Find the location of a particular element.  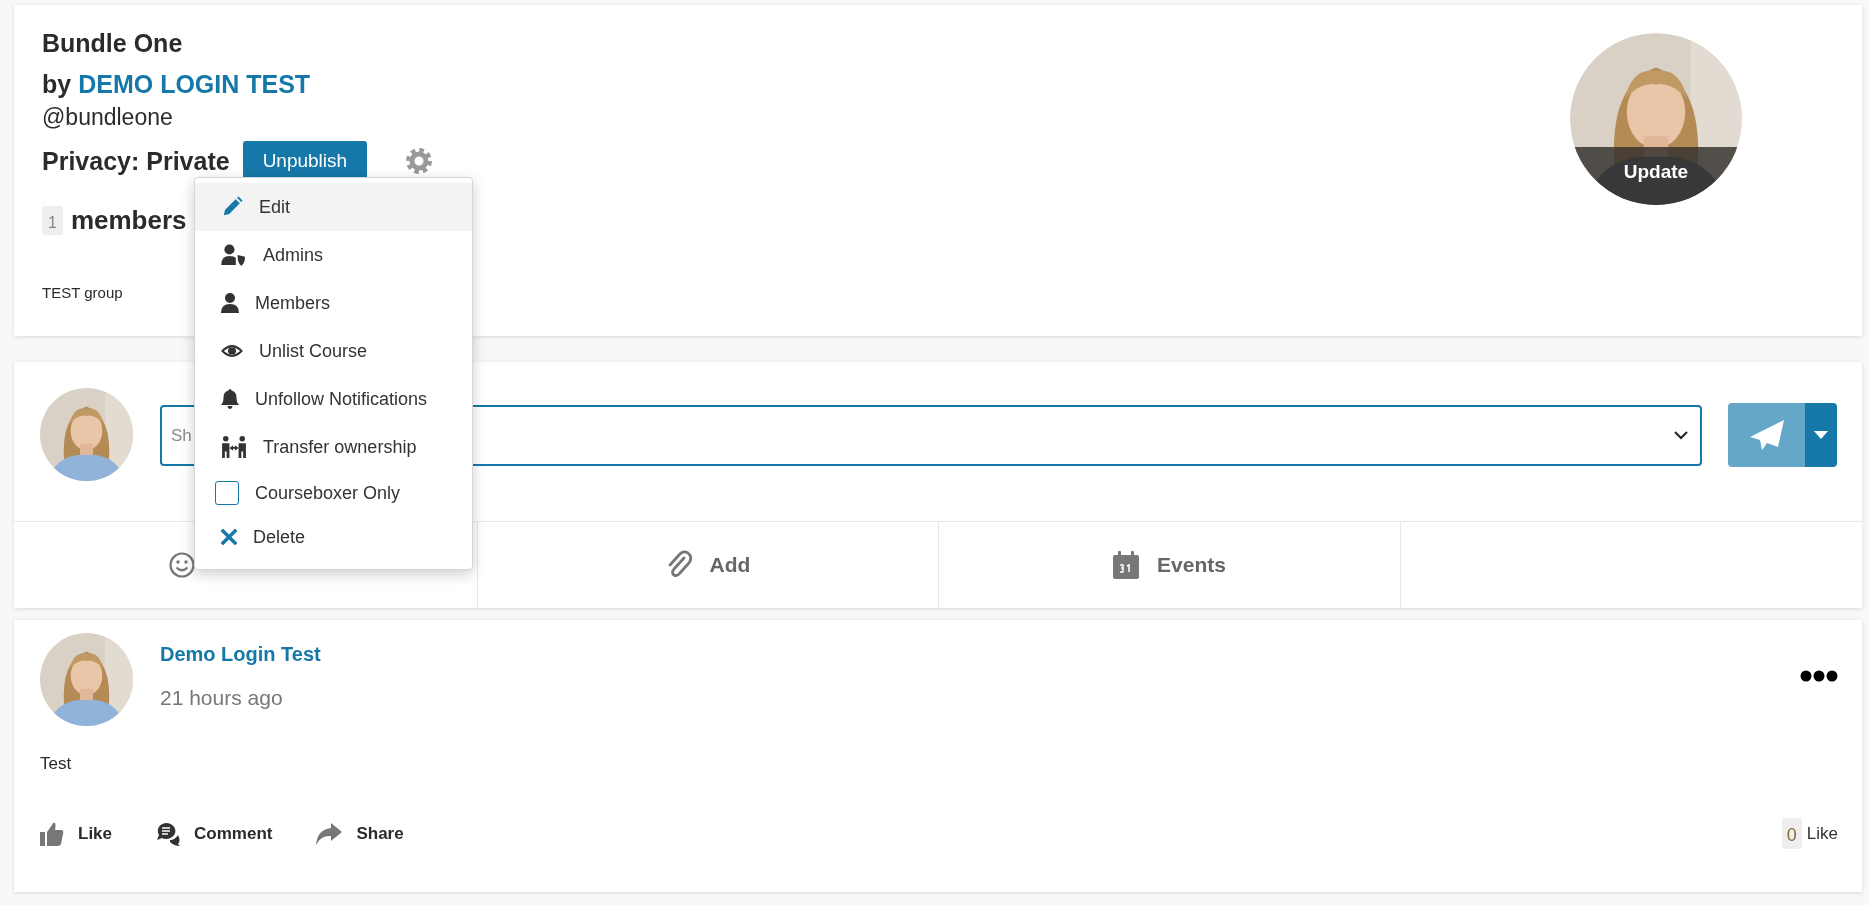

tab-label: Events is located at coordinates (1191, 565).